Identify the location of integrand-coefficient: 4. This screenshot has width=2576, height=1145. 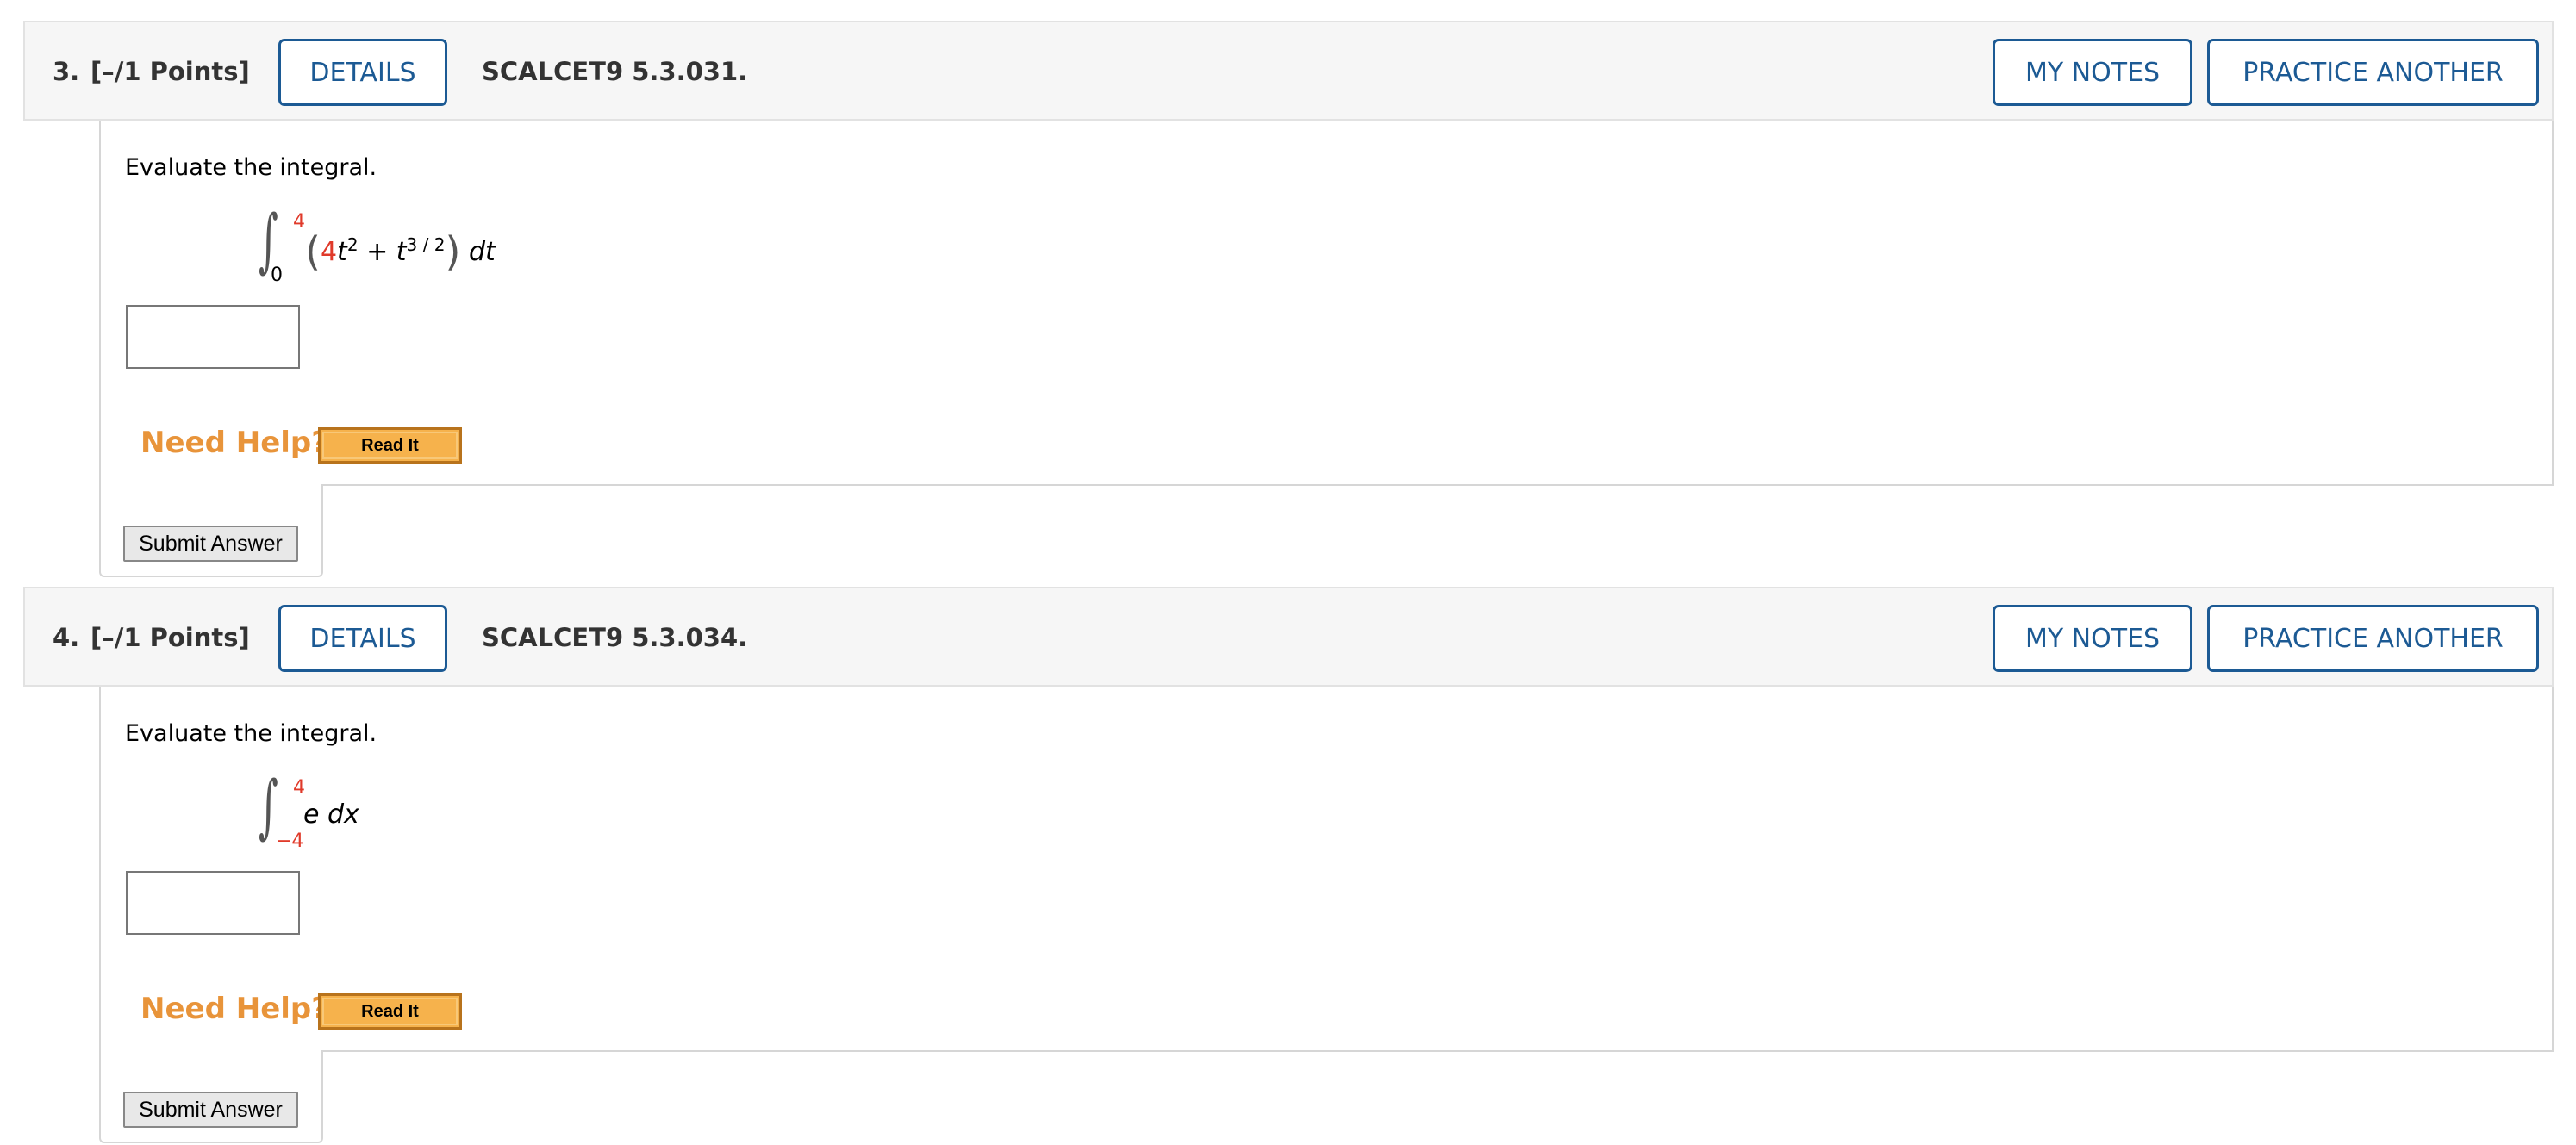
(329, 252).